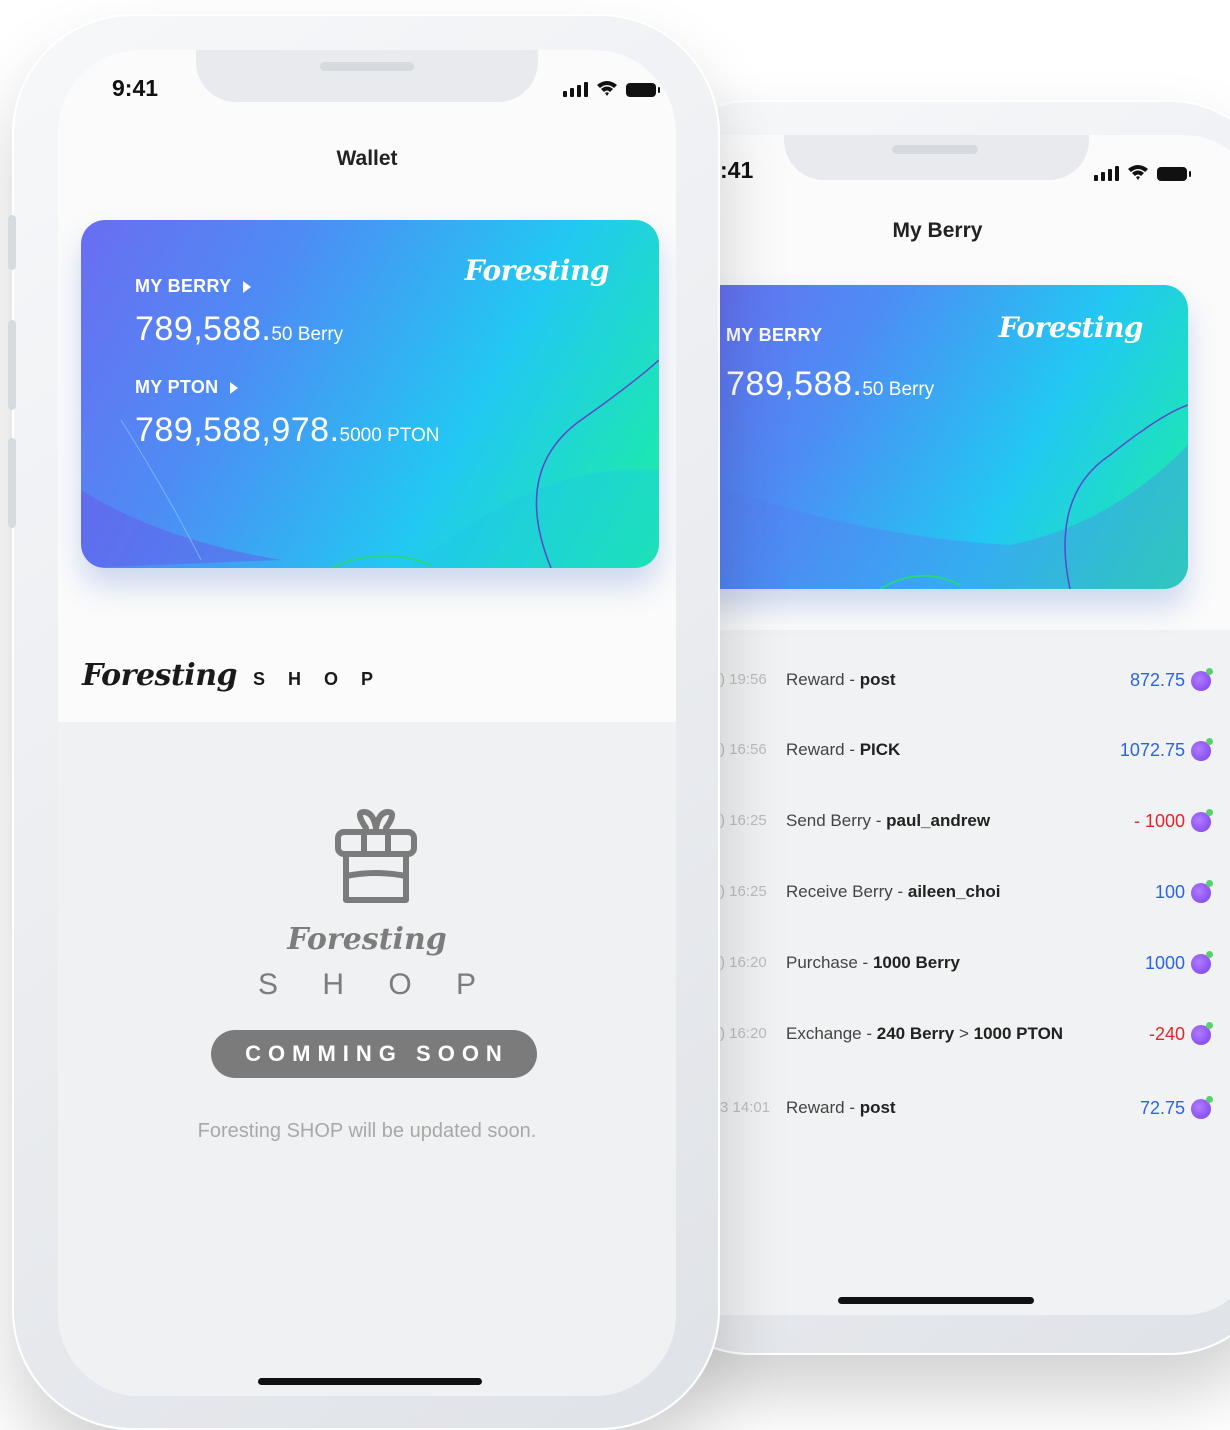 This screenshot has width=1230, height=1430. Describe the element at coordinates (12, 242) in the screenshot. I see `mute-switch` at that location.